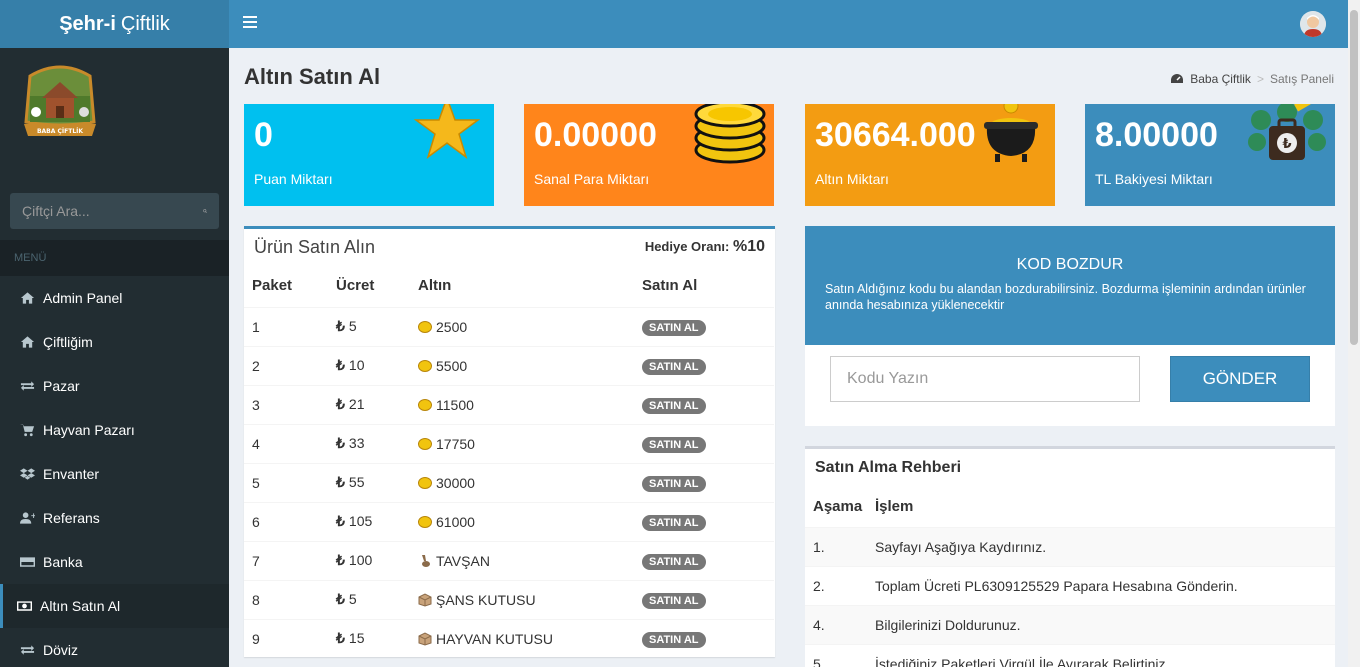 The image size is (1360, 667). What do you see at coordinates (312, 76) in the screenshot?
I see `page-title: Altın Satın Al` at bounding box center [312, 76].